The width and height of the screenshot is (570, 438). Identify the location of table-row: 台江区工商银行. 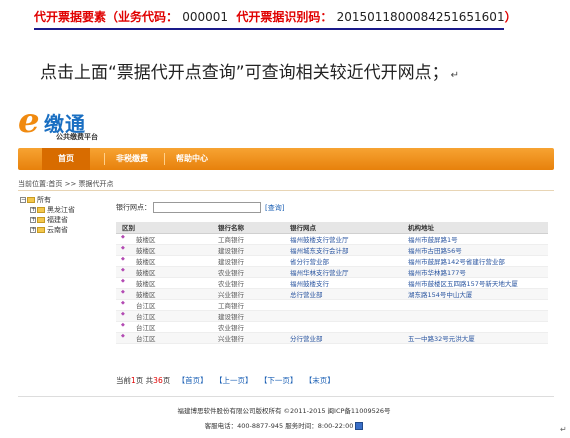
(332, 305).